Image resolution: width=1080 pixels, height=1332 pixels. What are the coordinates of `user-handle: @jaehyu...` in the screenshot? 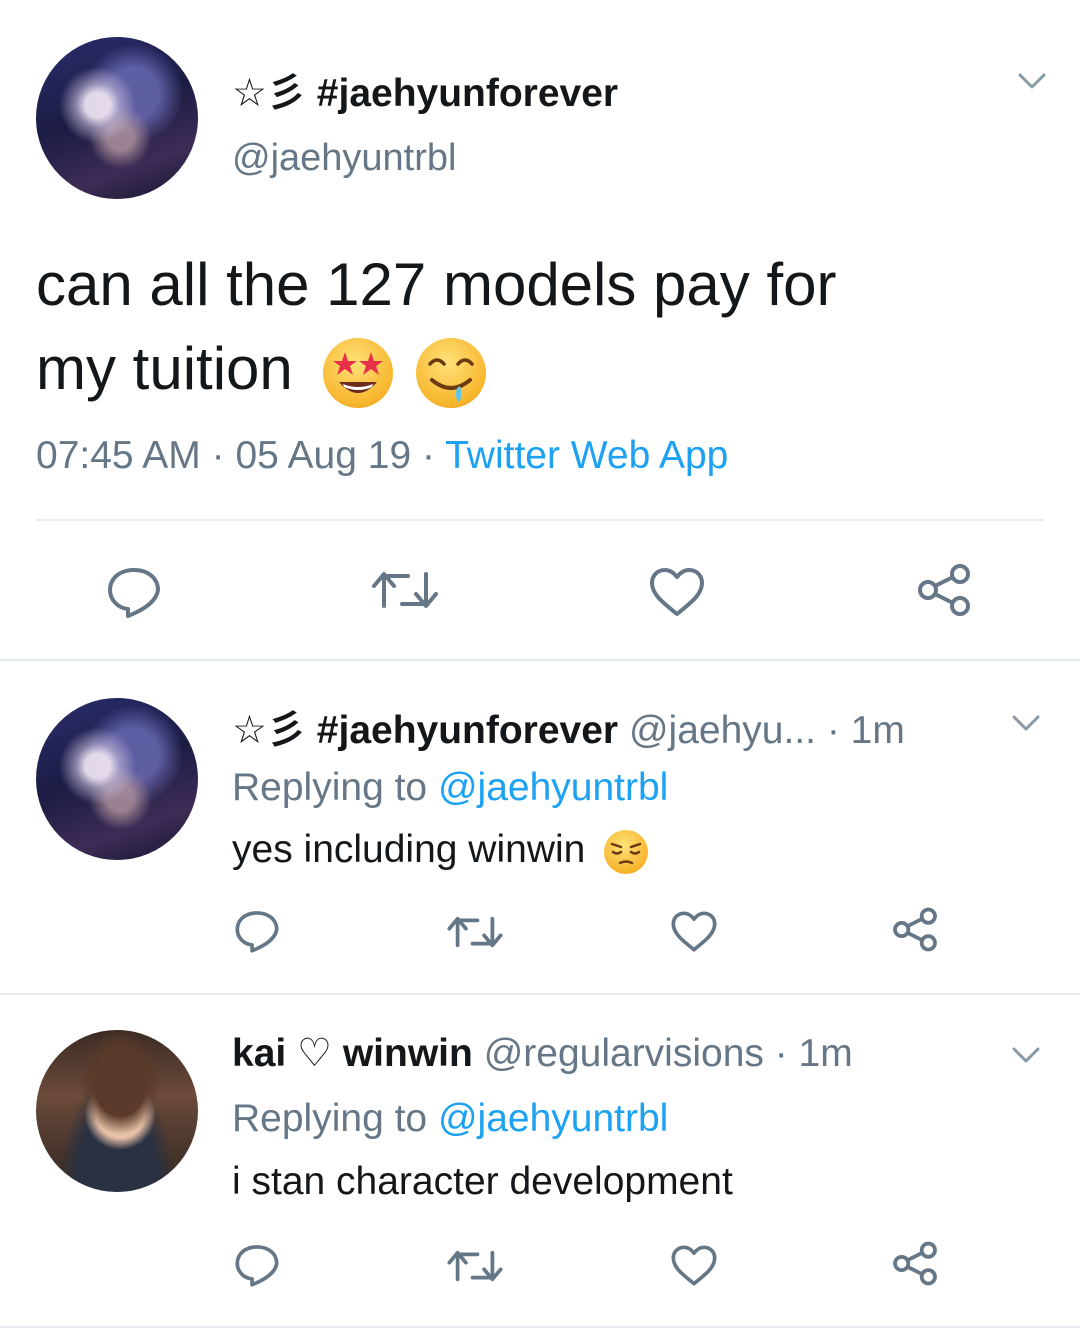 It's located at (722, 730).